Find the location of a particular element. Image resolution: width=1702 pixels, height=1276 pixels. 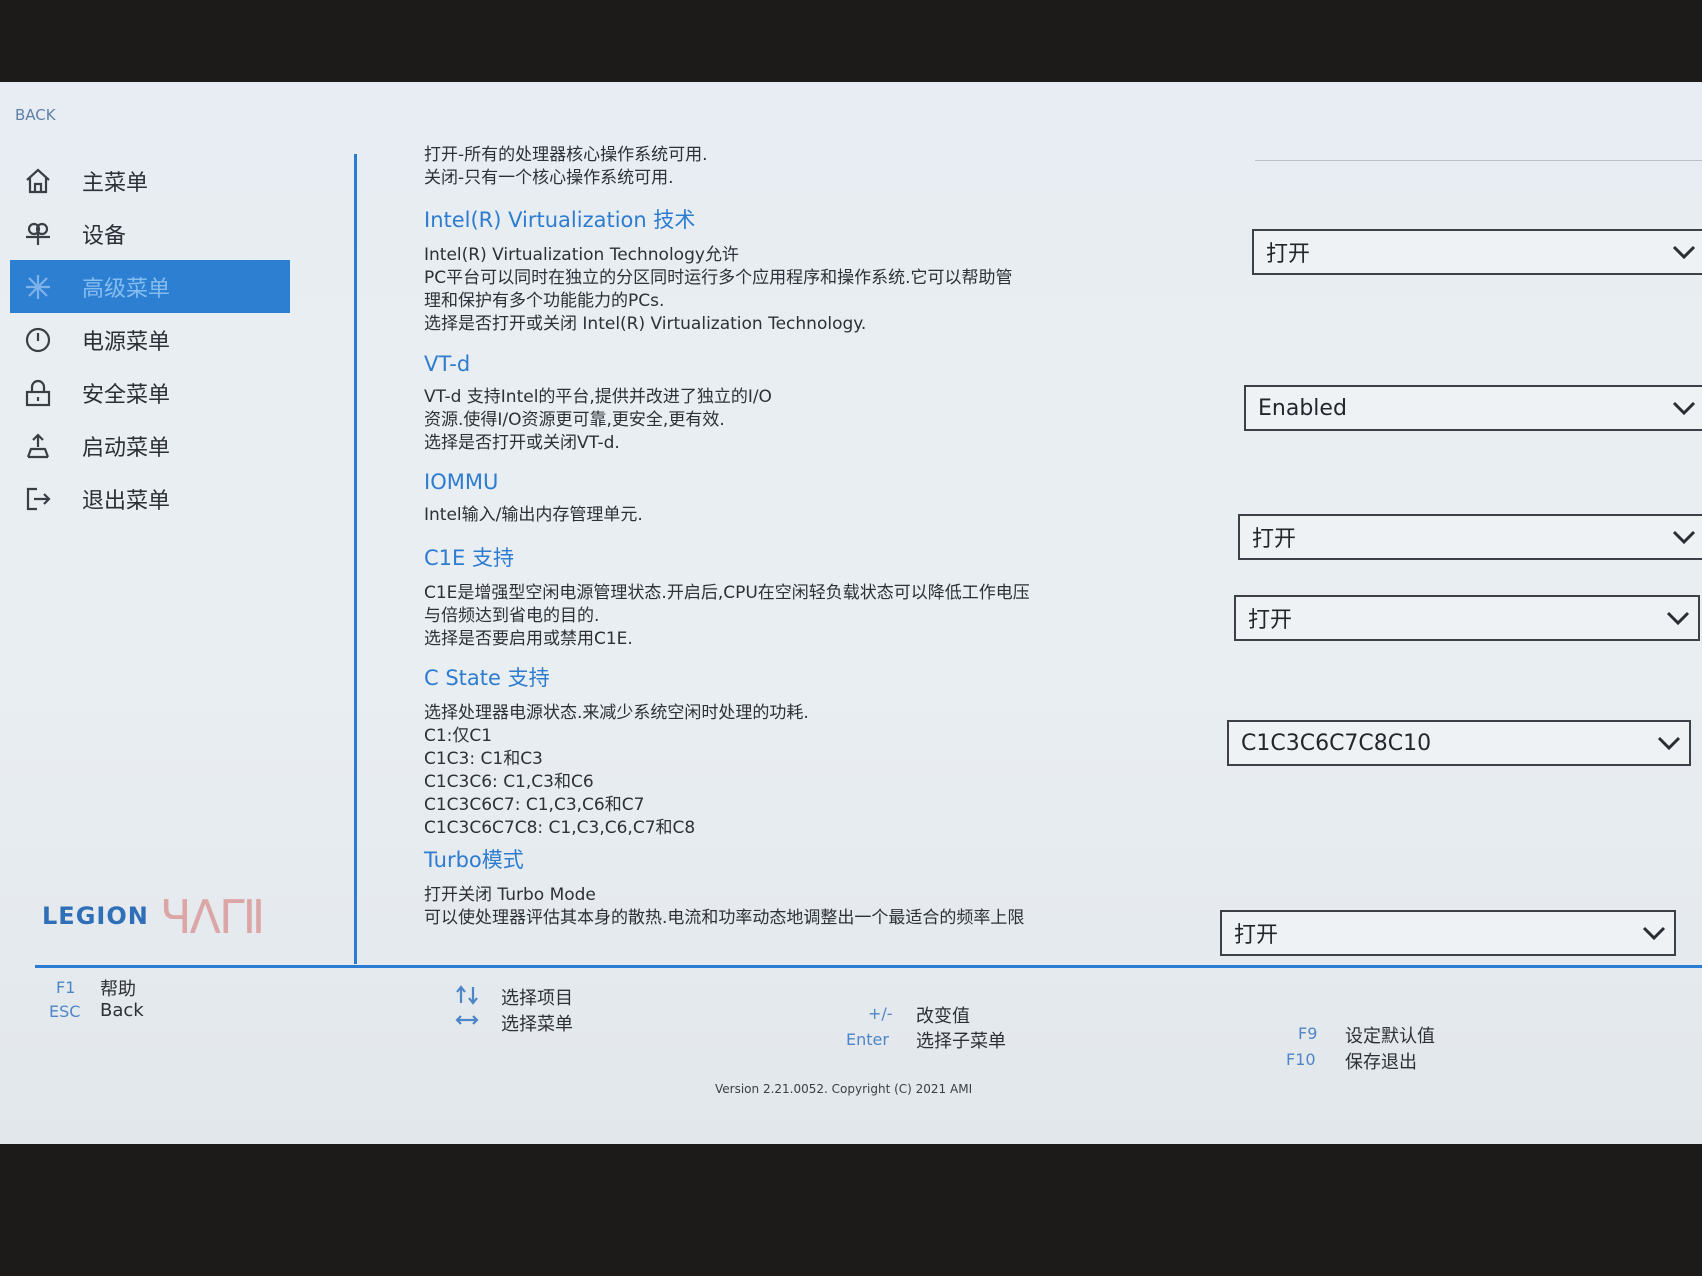

brand-mark-decoration: ЧΛΓⅡ is located at coordinates (212, 917).